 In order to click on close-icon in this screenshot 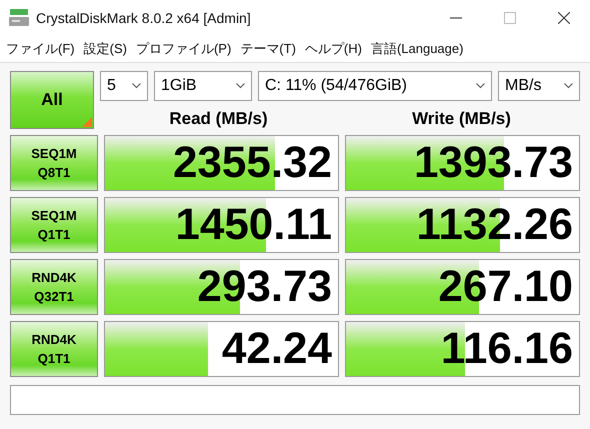, I will do `click(564, 18)`.